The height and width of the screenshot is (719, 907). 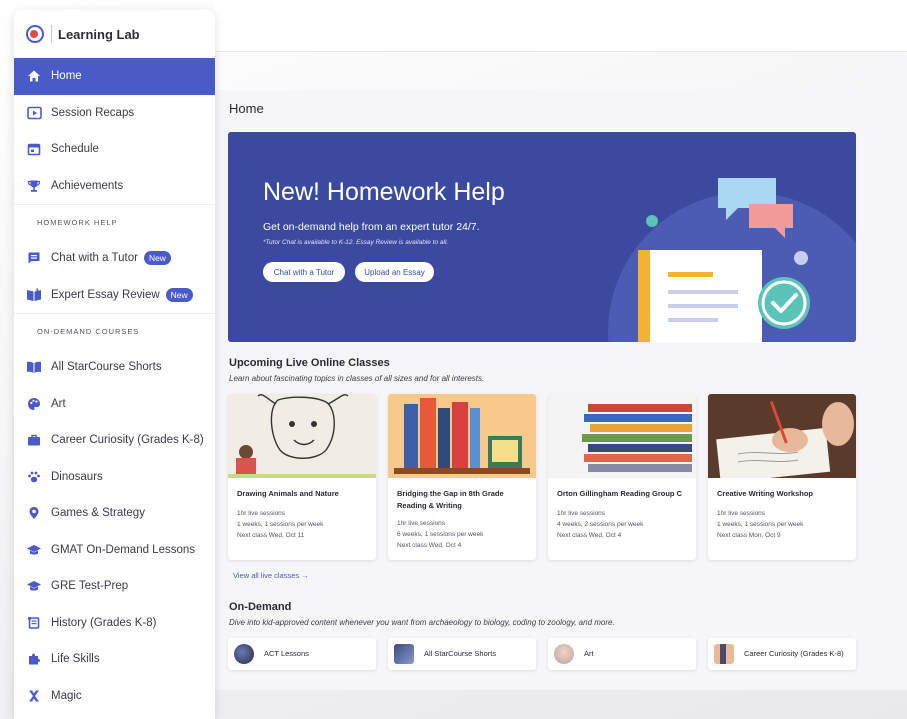 I want to click on sidebar-item-magic: Magic, so click(x=114, y=696).